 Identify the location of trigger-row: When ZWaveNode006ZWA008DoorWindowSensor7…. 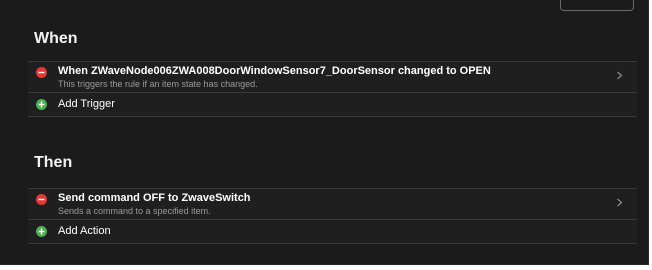
(332, 77).